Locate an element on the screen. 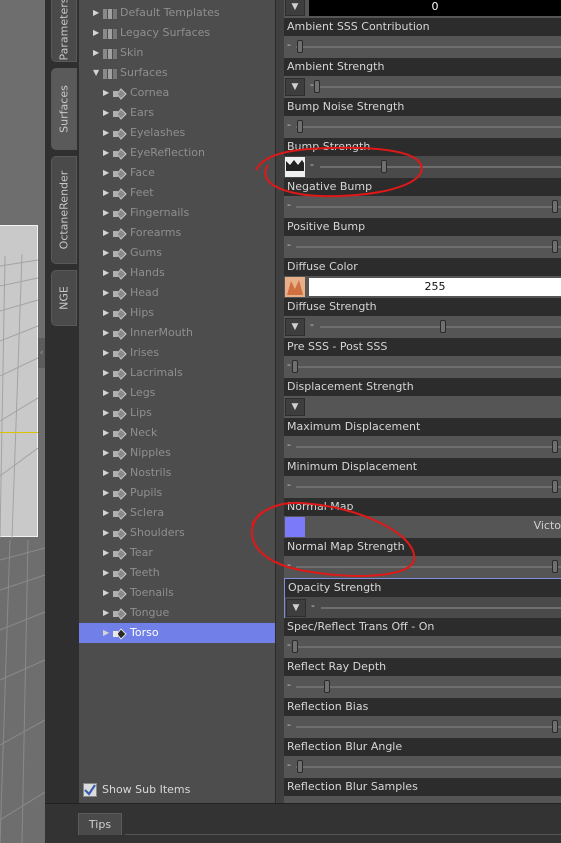 This screenshot has width=561, height=843. property-reflection-blur-angle: Reflection Blur Angle - is located at coordinates (422, 758).